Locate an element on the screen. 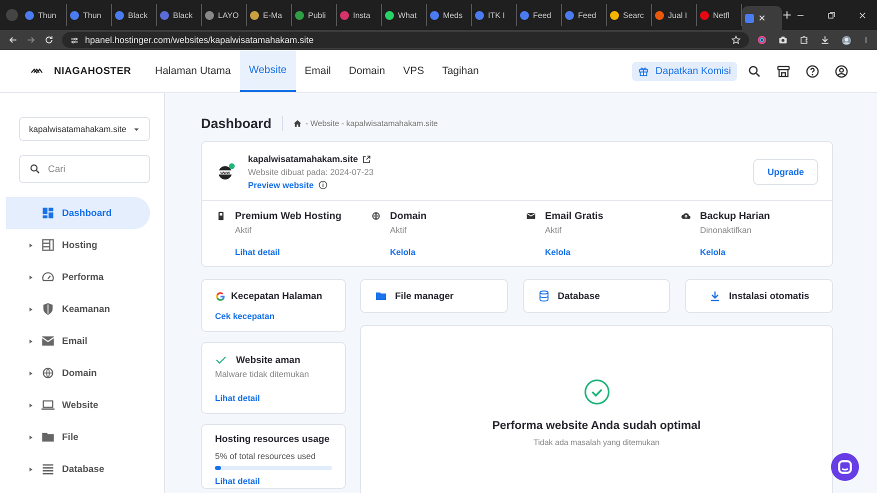  menu-icon is located at coordinates (866, 40).